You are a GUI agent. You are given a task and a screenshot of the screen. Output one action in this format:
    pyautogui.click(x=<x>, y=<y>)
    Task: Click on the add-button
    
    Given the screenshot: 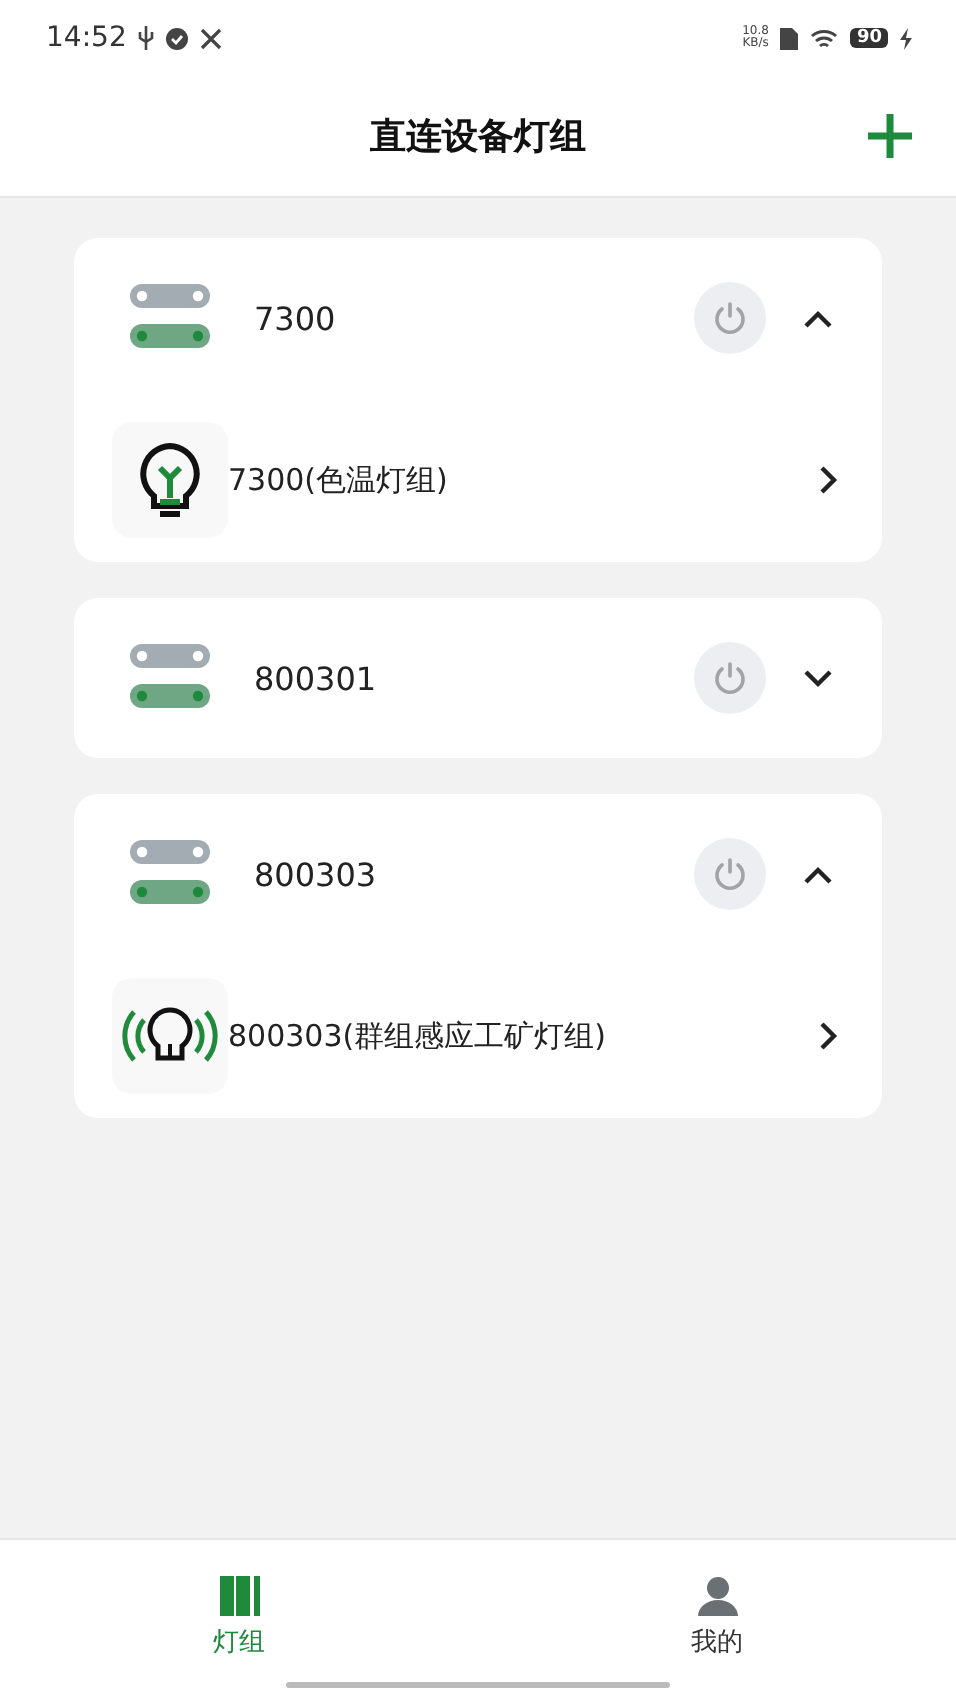 What is the action you would take?
    pyautogui.click(x=890, y=136)
    